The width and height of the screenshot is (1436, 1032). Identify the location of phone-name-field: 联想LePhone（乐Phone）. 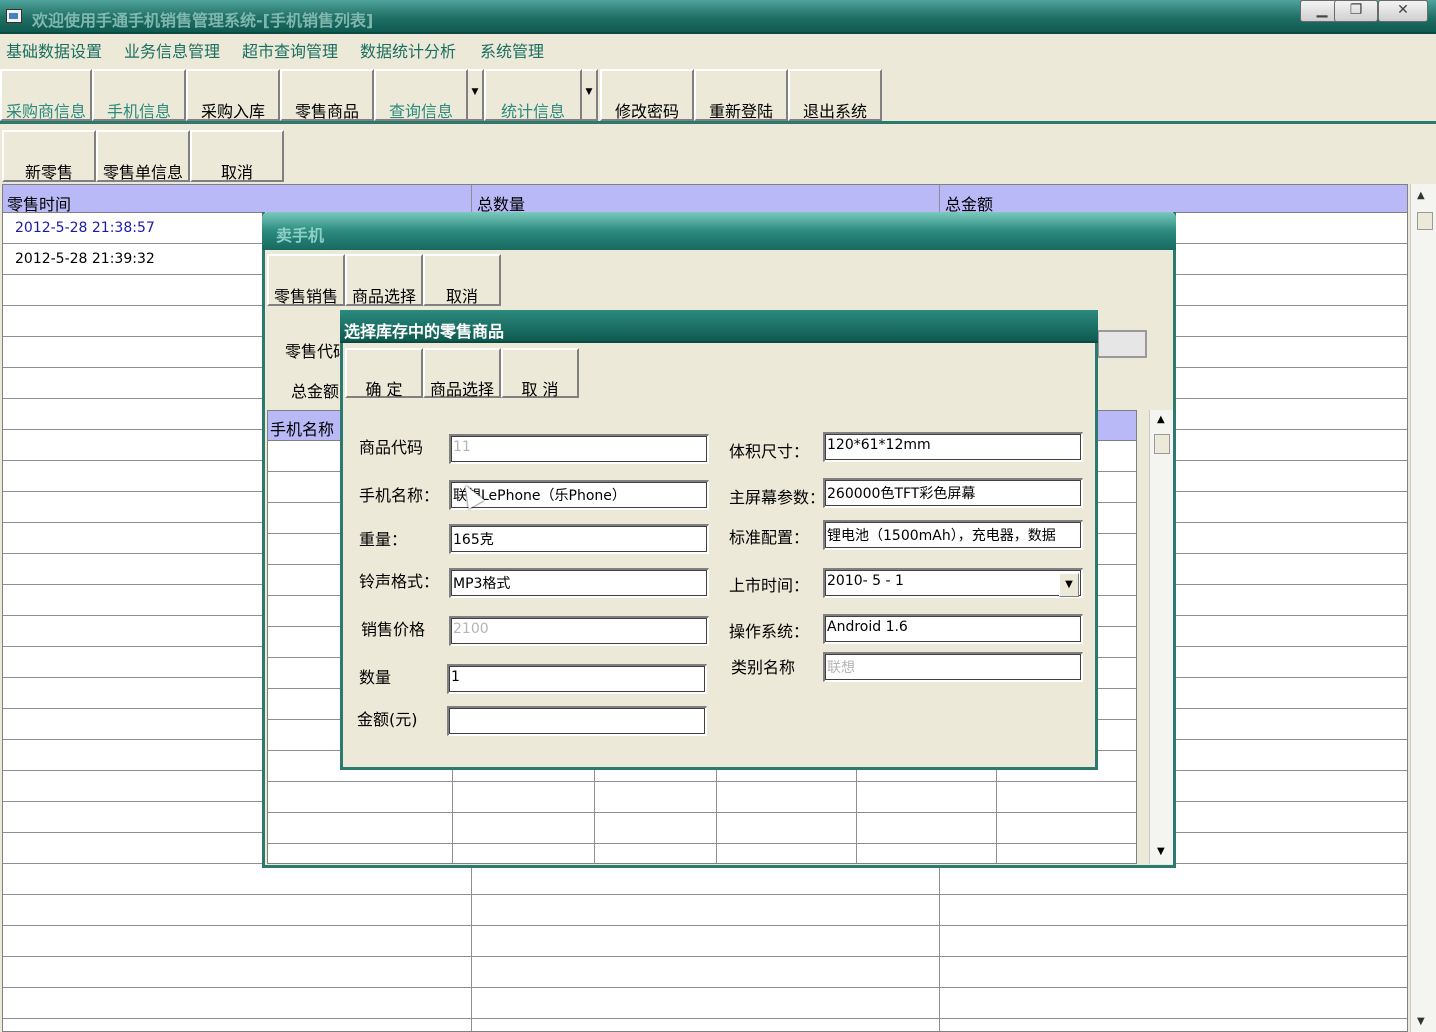
(579, 495).